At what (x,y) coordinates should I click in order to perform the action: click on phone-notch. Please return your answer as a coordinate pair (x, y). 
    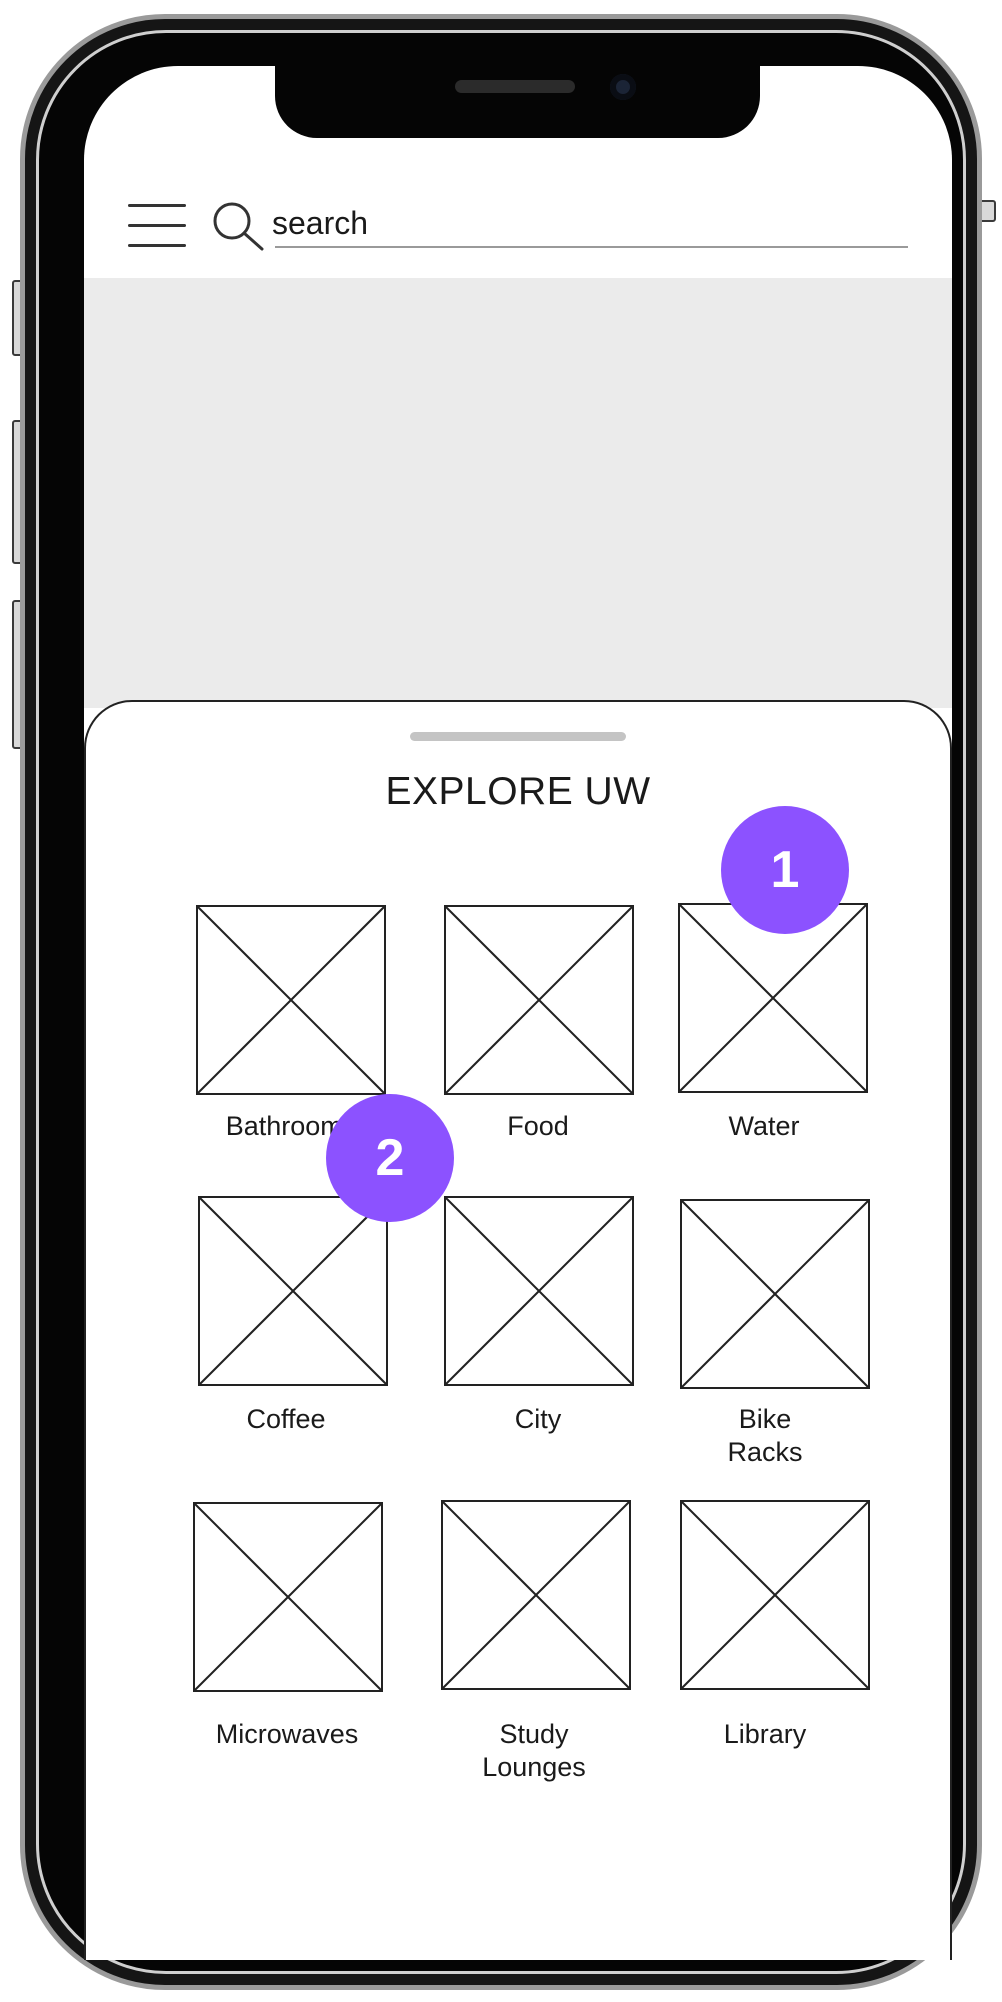
    Looking at the image, I should click on (517, 94).